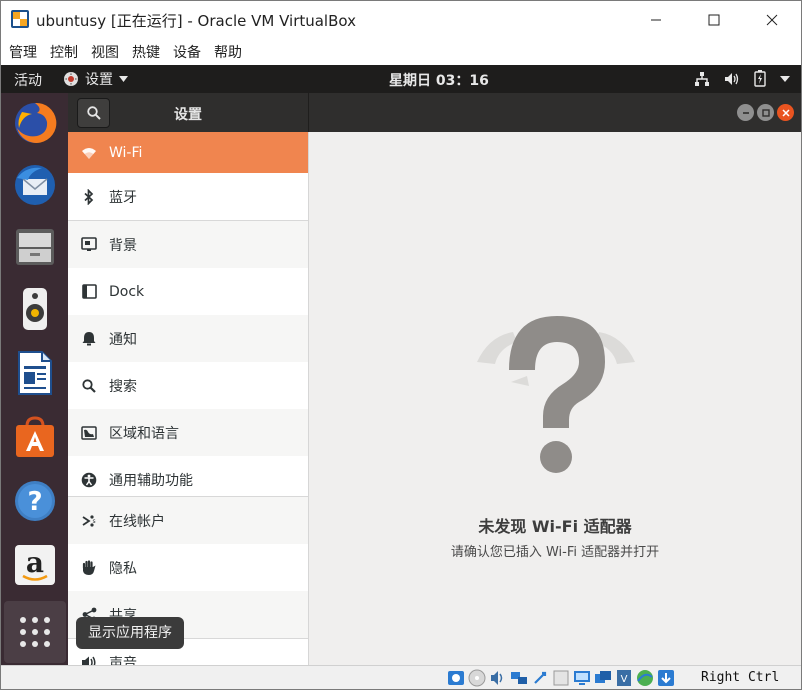  What do you see at coordinates (785, 78) in the screenshot?
I see `dropdown-arrow-icon` at bounding box center [785, 78].